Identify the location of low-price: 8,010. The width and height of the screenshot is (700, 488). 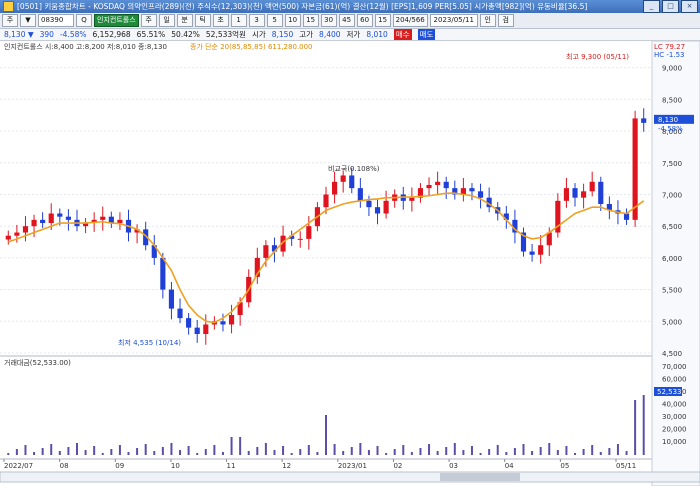
(377, 34).